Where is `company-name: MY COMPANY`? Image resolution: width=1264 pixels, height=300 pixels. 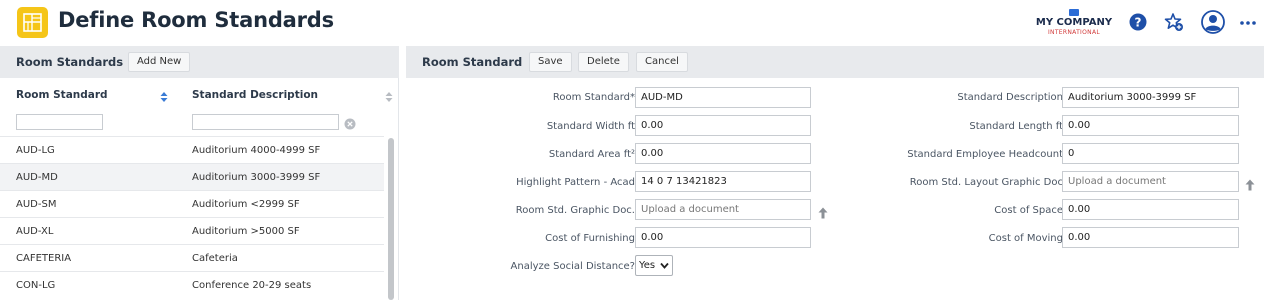
company-name: MY COMPANY is located at coordinates (1074, 22).